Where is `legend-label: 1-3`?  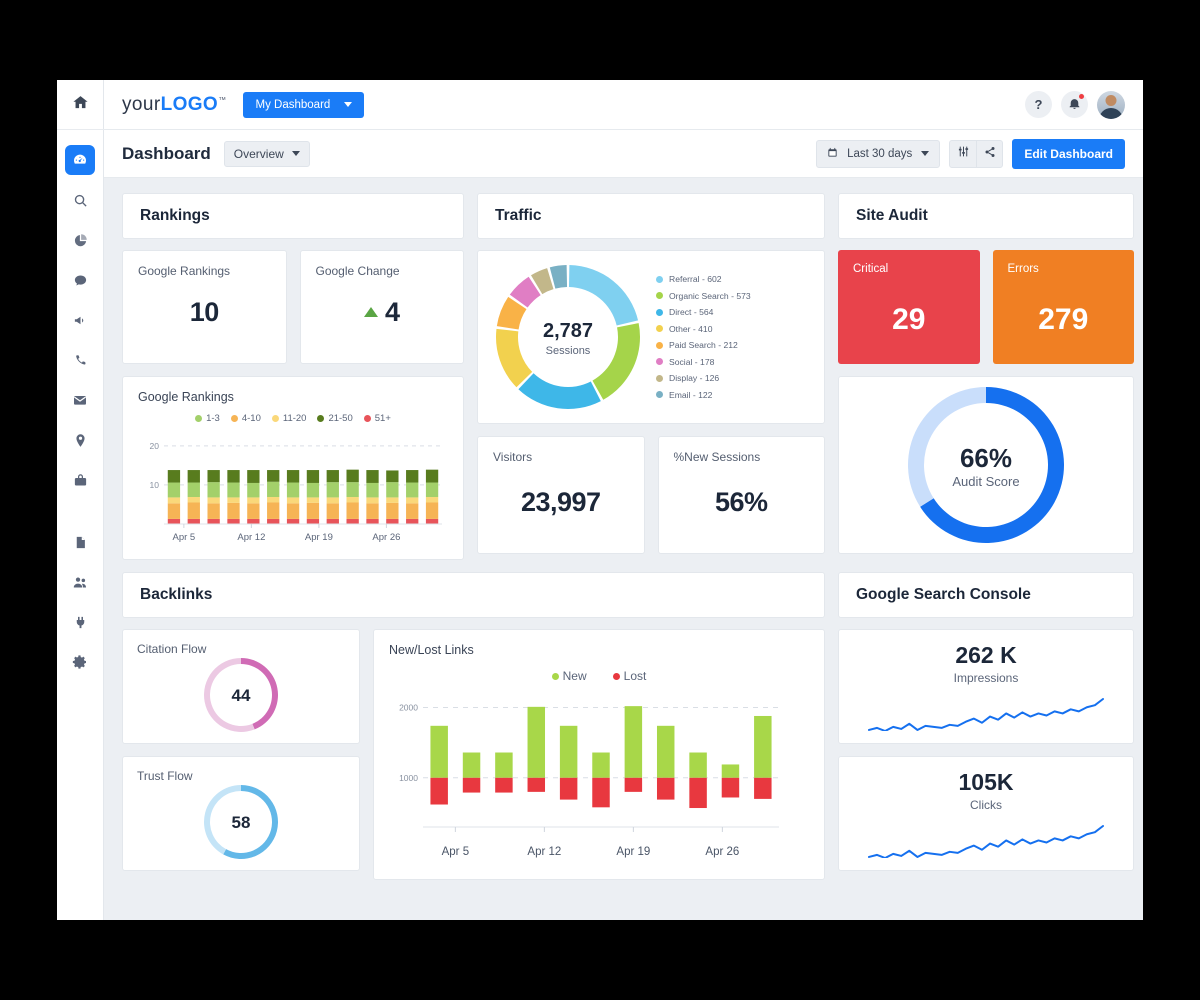 legend-label: 1-3 is located at coordinates (213, 418).